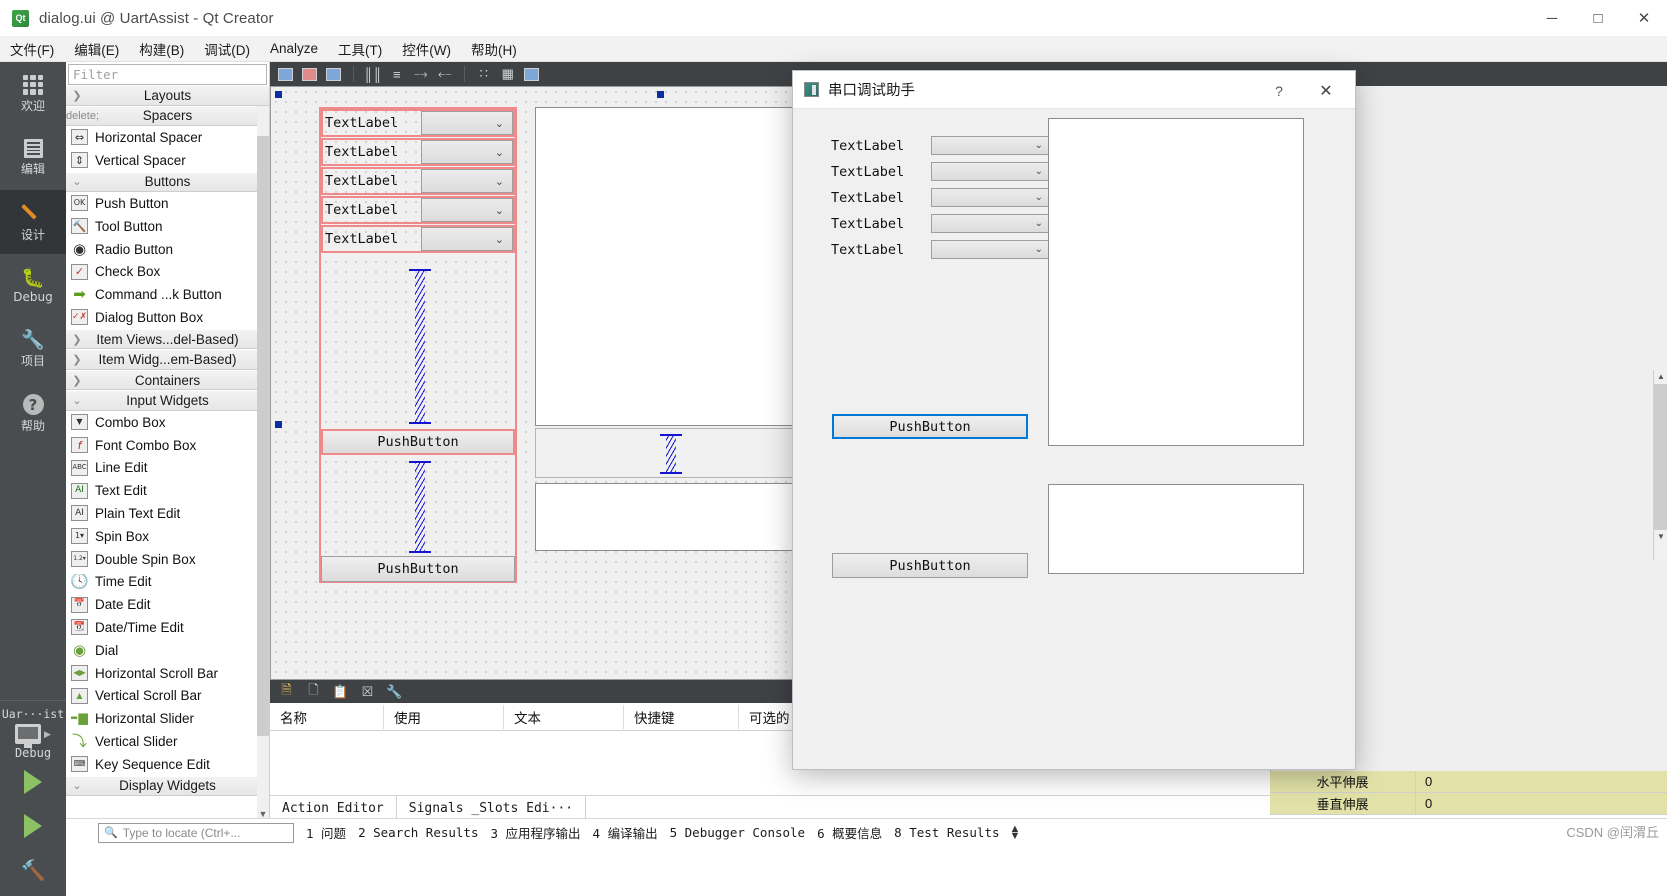  I want to click on dialog-secondary-pushbutton: PushButton, so click(930, 565).